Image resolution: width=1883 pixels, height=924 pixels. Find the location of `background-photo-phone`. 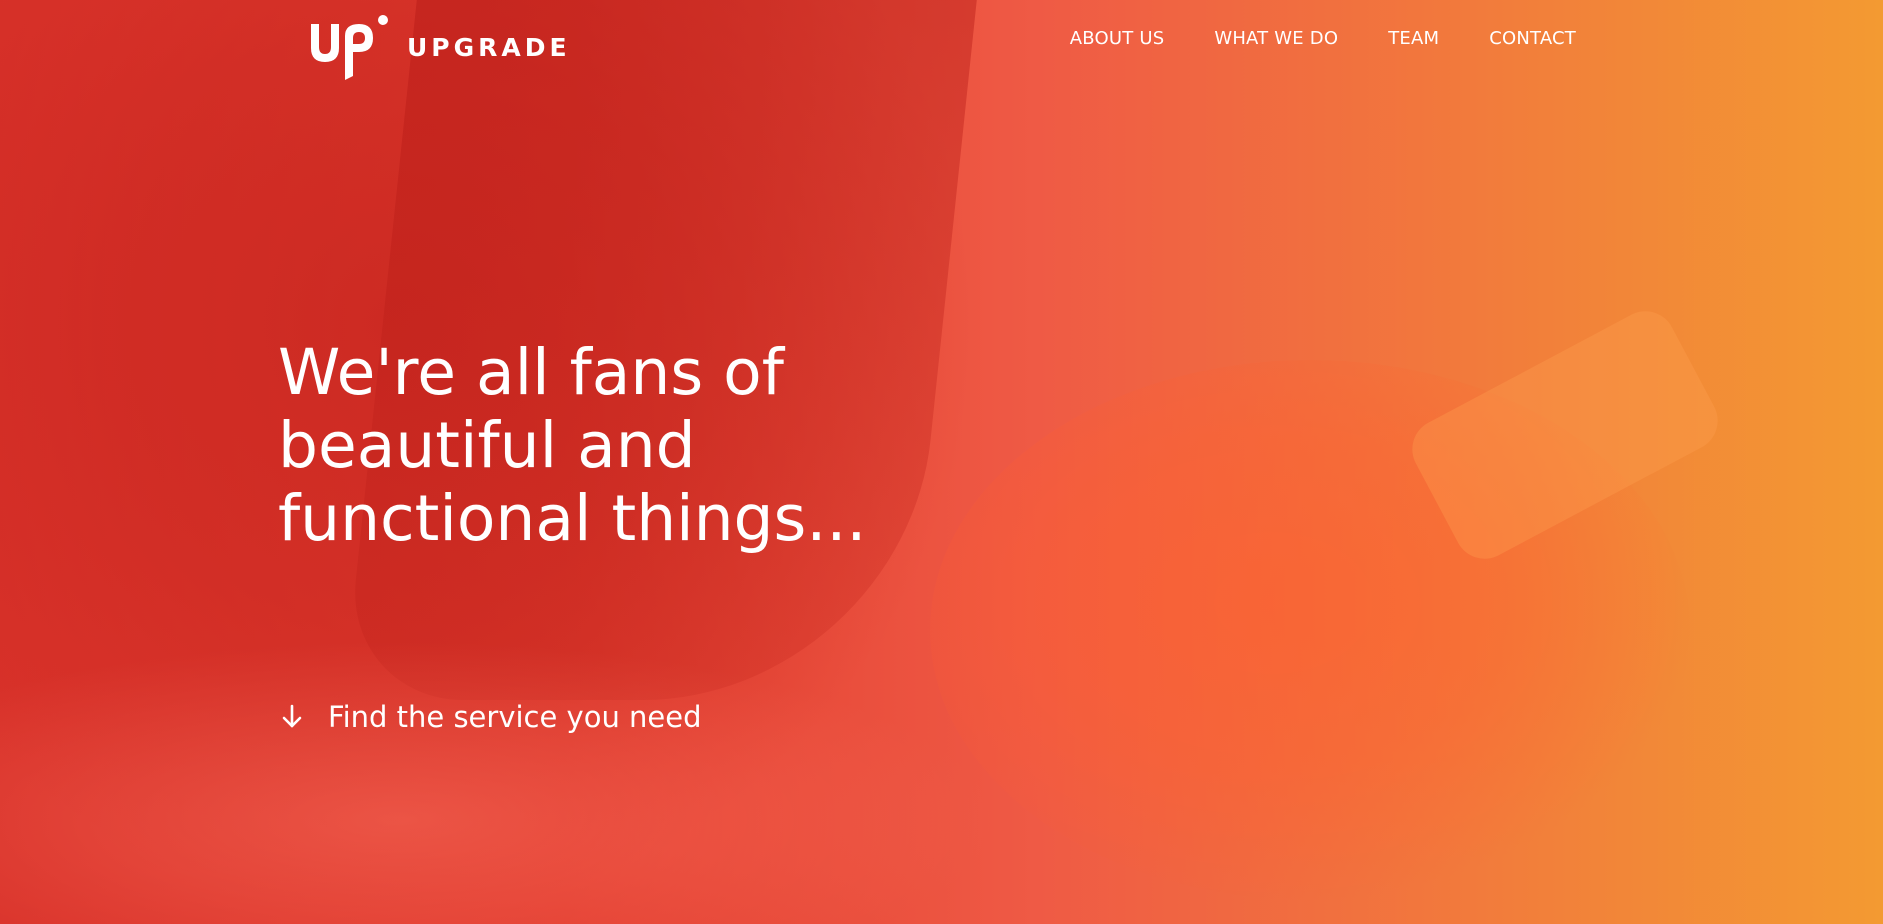

background-photo-phone is located at coordinates (1565, 435).